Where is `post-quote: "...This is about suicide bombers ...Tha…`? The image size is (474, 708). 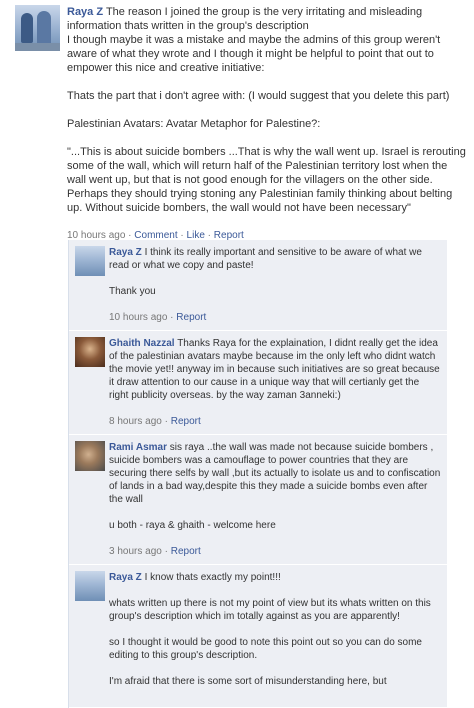
post-quote: "...This is about suicide bombers ...Tha… is located at coordinates (266, 180).